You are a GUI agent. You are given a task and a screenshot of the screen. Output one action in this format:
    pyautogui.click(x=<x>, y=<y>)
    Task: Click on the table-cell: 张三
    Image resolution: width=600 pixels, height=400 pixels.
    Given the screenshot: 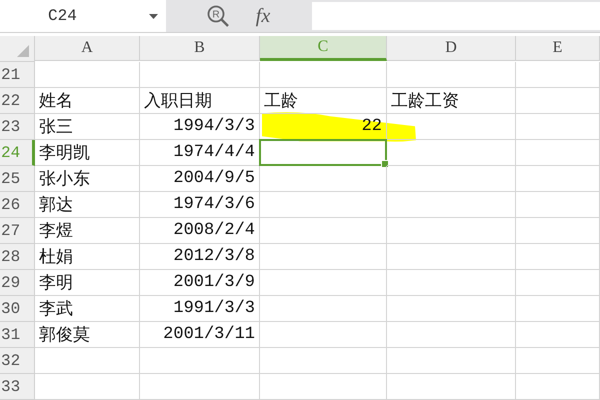 What is the action you would take?
    pyautogui.click(x=87, y=127)
    